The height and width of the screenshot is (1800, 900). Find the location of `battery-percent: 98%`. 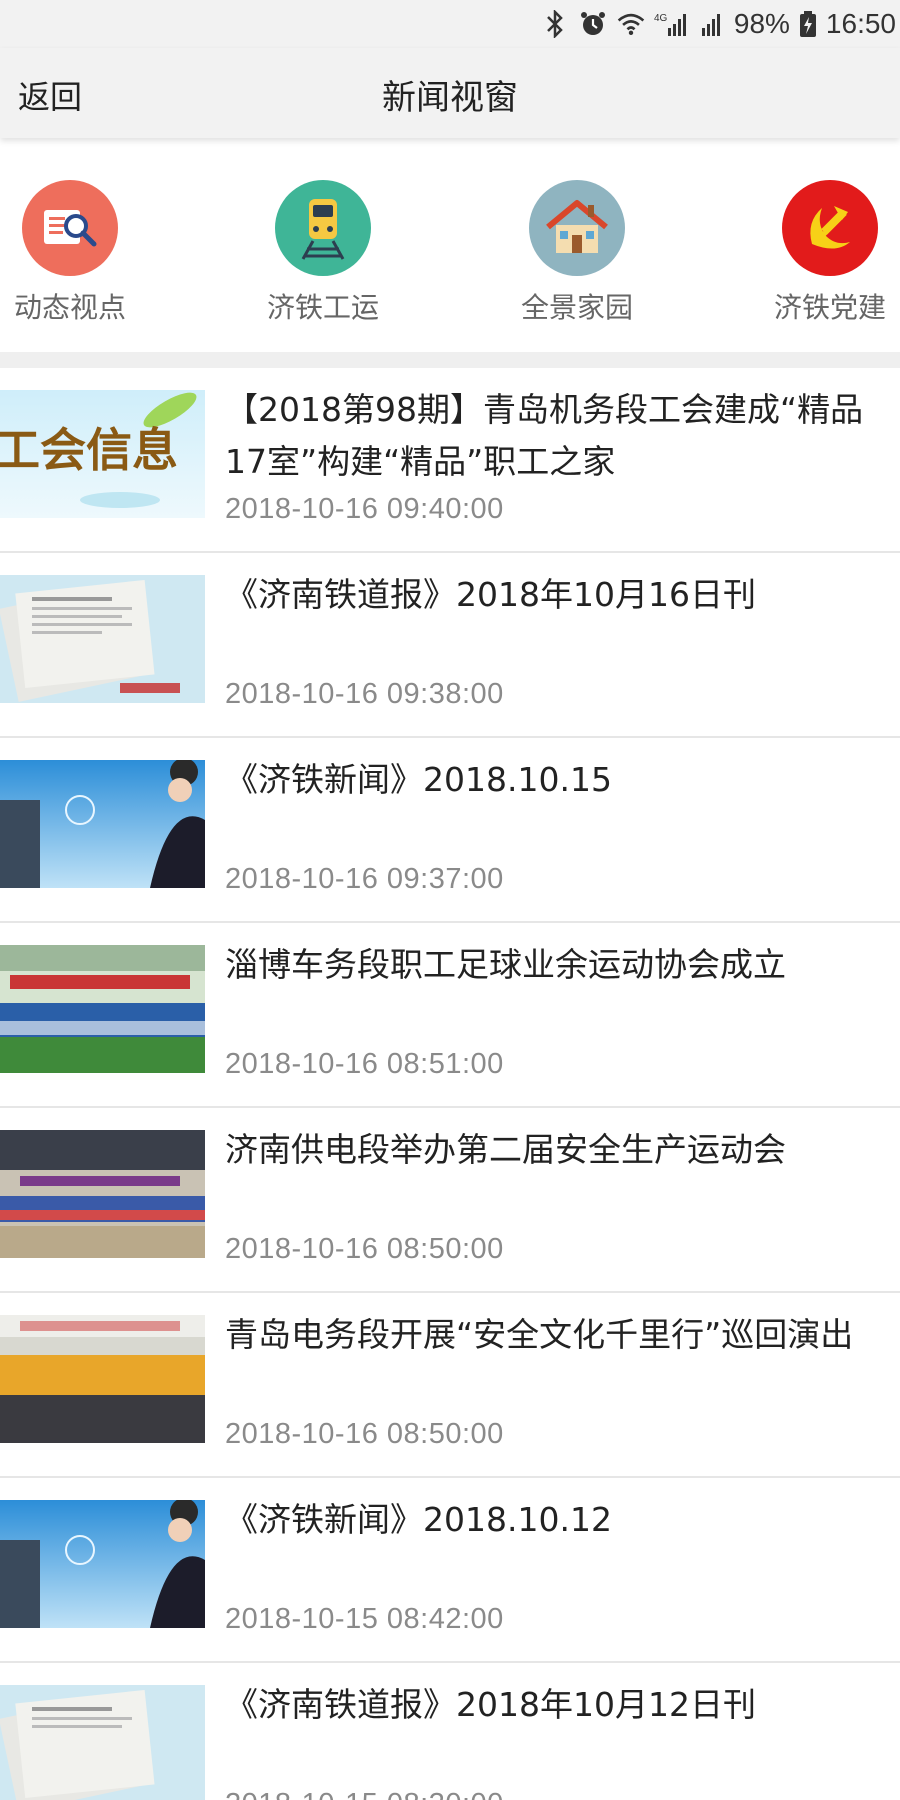

battery-percent: 98% is located at coordinates (761, 23).